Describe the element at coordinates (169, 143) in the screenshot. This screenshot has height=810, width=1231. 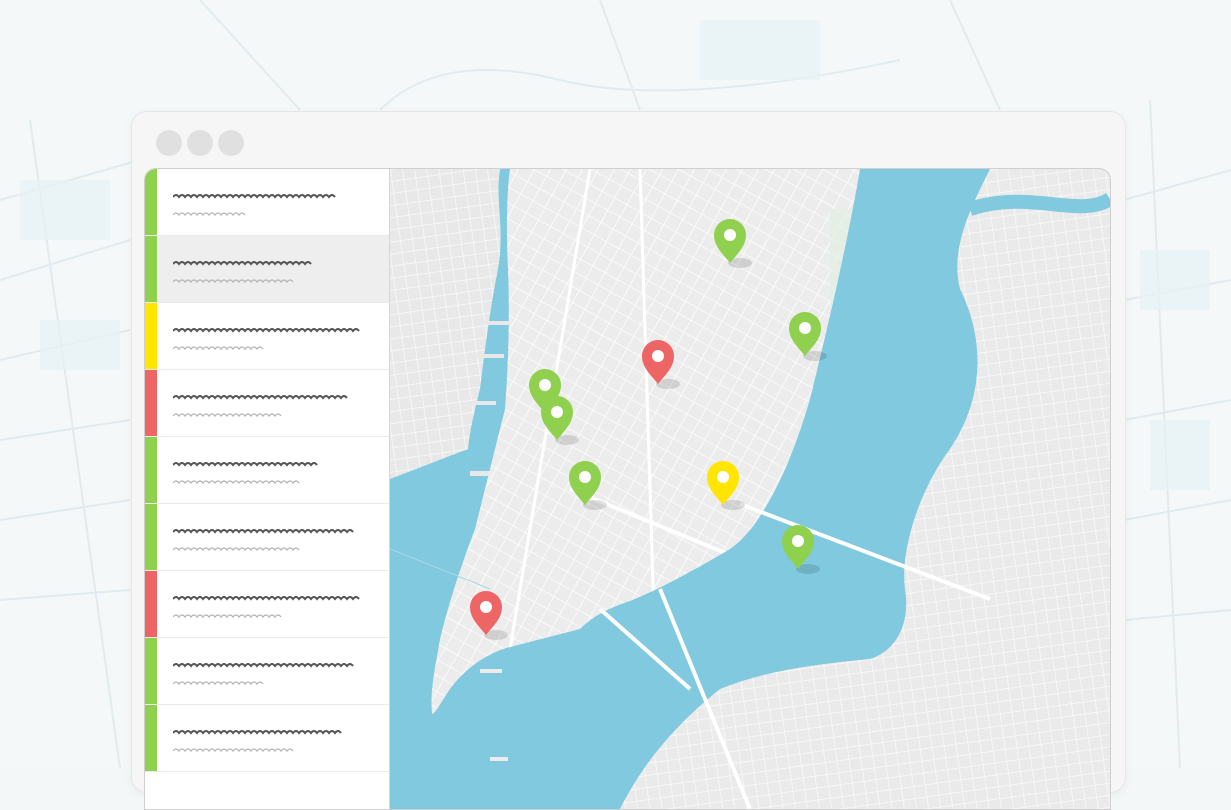
I see `window-close-button` at that location.